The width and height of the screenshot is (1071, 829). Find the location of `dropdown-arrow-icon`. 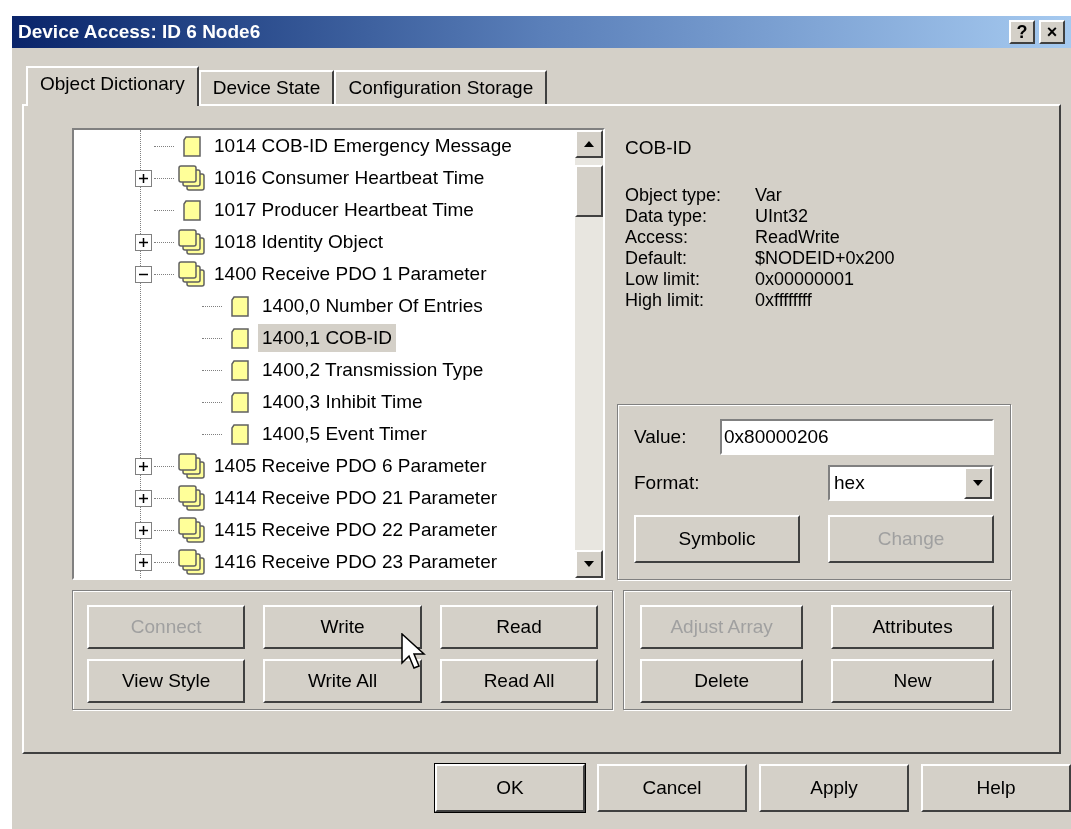

dropdown-arrow-icon is located at coordinates (978, 483).